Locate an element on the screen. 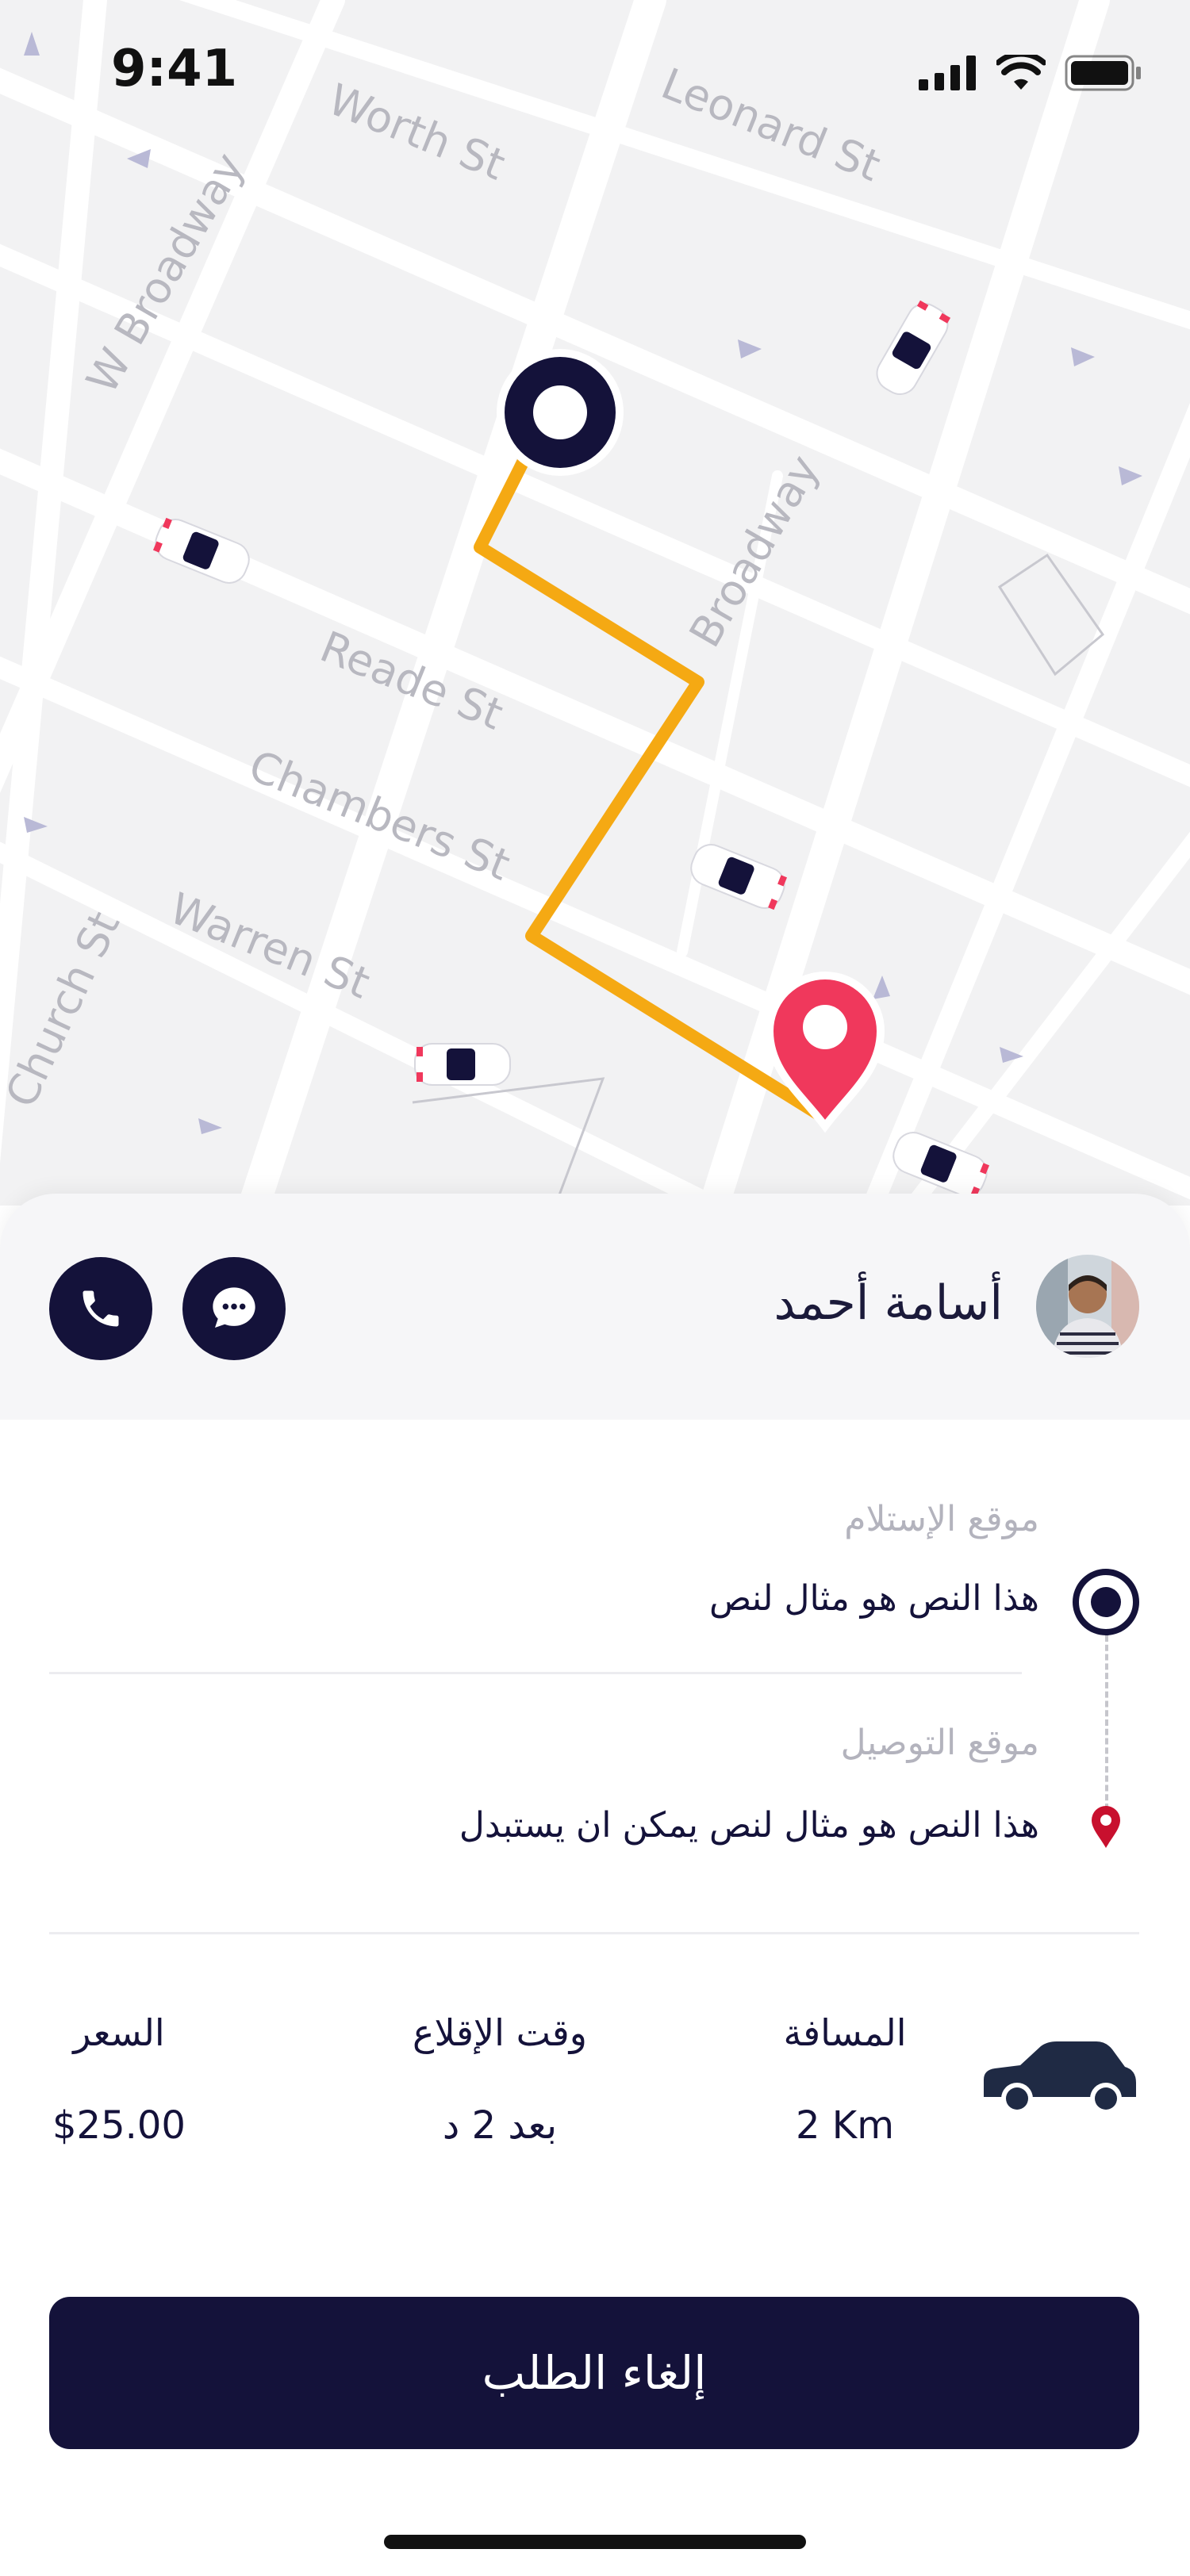 The height and width of the screenshot is (2576, 1190). message-driver-button is located at coordinates (234, 1308).